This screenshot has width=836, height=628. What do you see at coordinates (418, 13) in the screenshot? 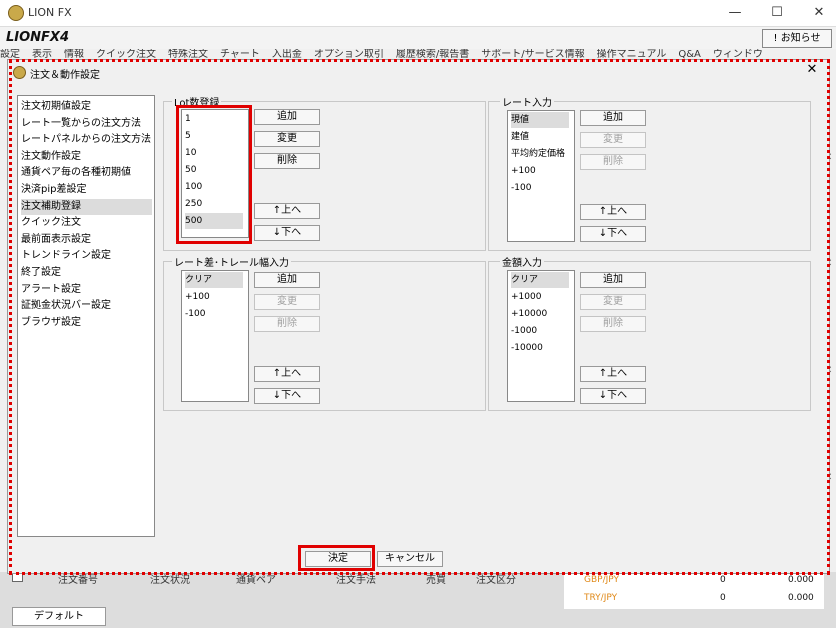
I see `app-titlebar` at bounding box center [418, 13].